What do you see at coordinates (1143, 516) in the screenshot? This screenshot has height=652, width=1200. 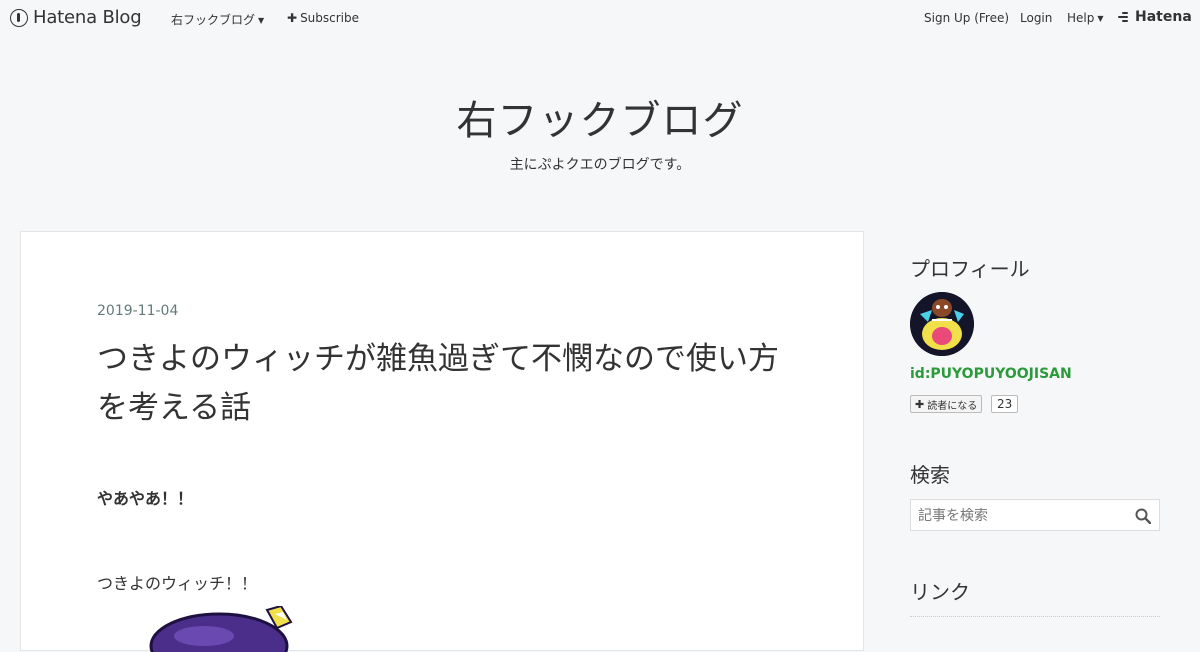 I see `search-icon` at bounding box center [1143, 516].